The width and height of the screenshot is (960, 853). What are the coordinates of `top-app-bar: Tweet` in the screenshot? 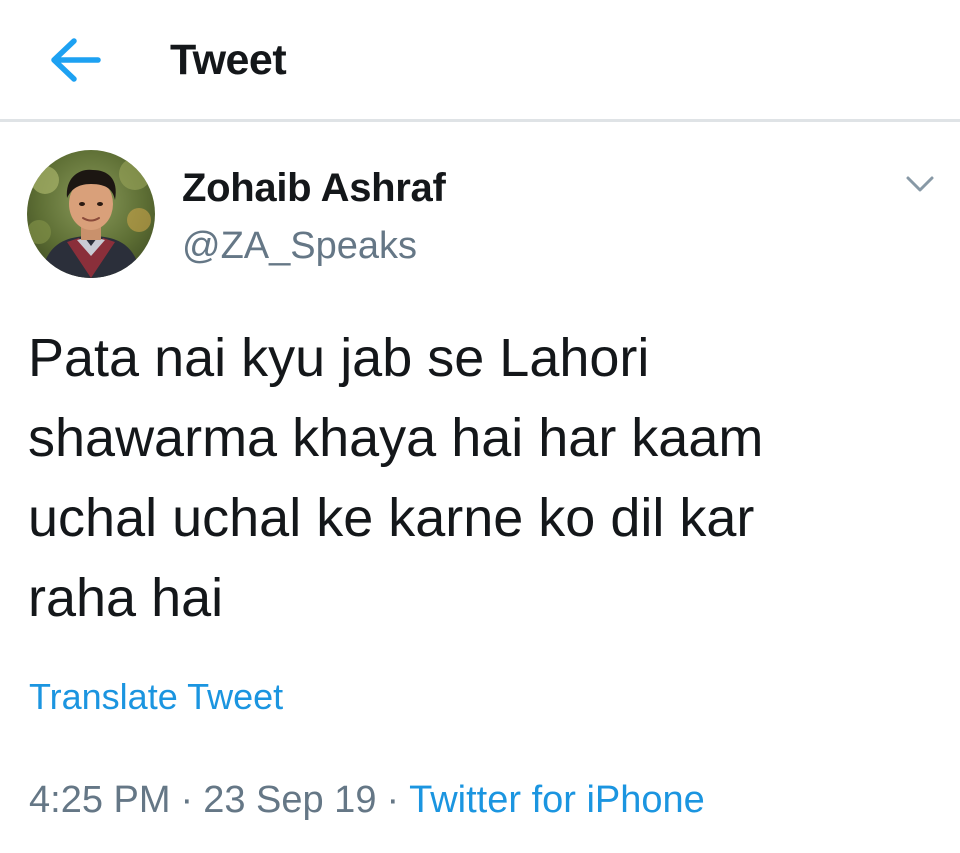 It's located at (480, 61).